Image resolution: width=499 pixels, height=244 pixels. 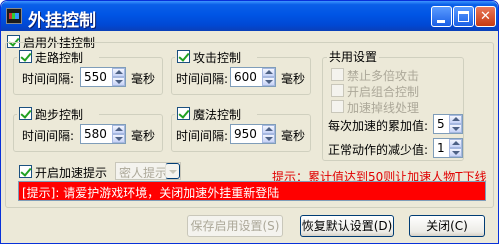 I want to click on restore-defaults-button: 恢复默认设置(D), so click(x=347, y=226).